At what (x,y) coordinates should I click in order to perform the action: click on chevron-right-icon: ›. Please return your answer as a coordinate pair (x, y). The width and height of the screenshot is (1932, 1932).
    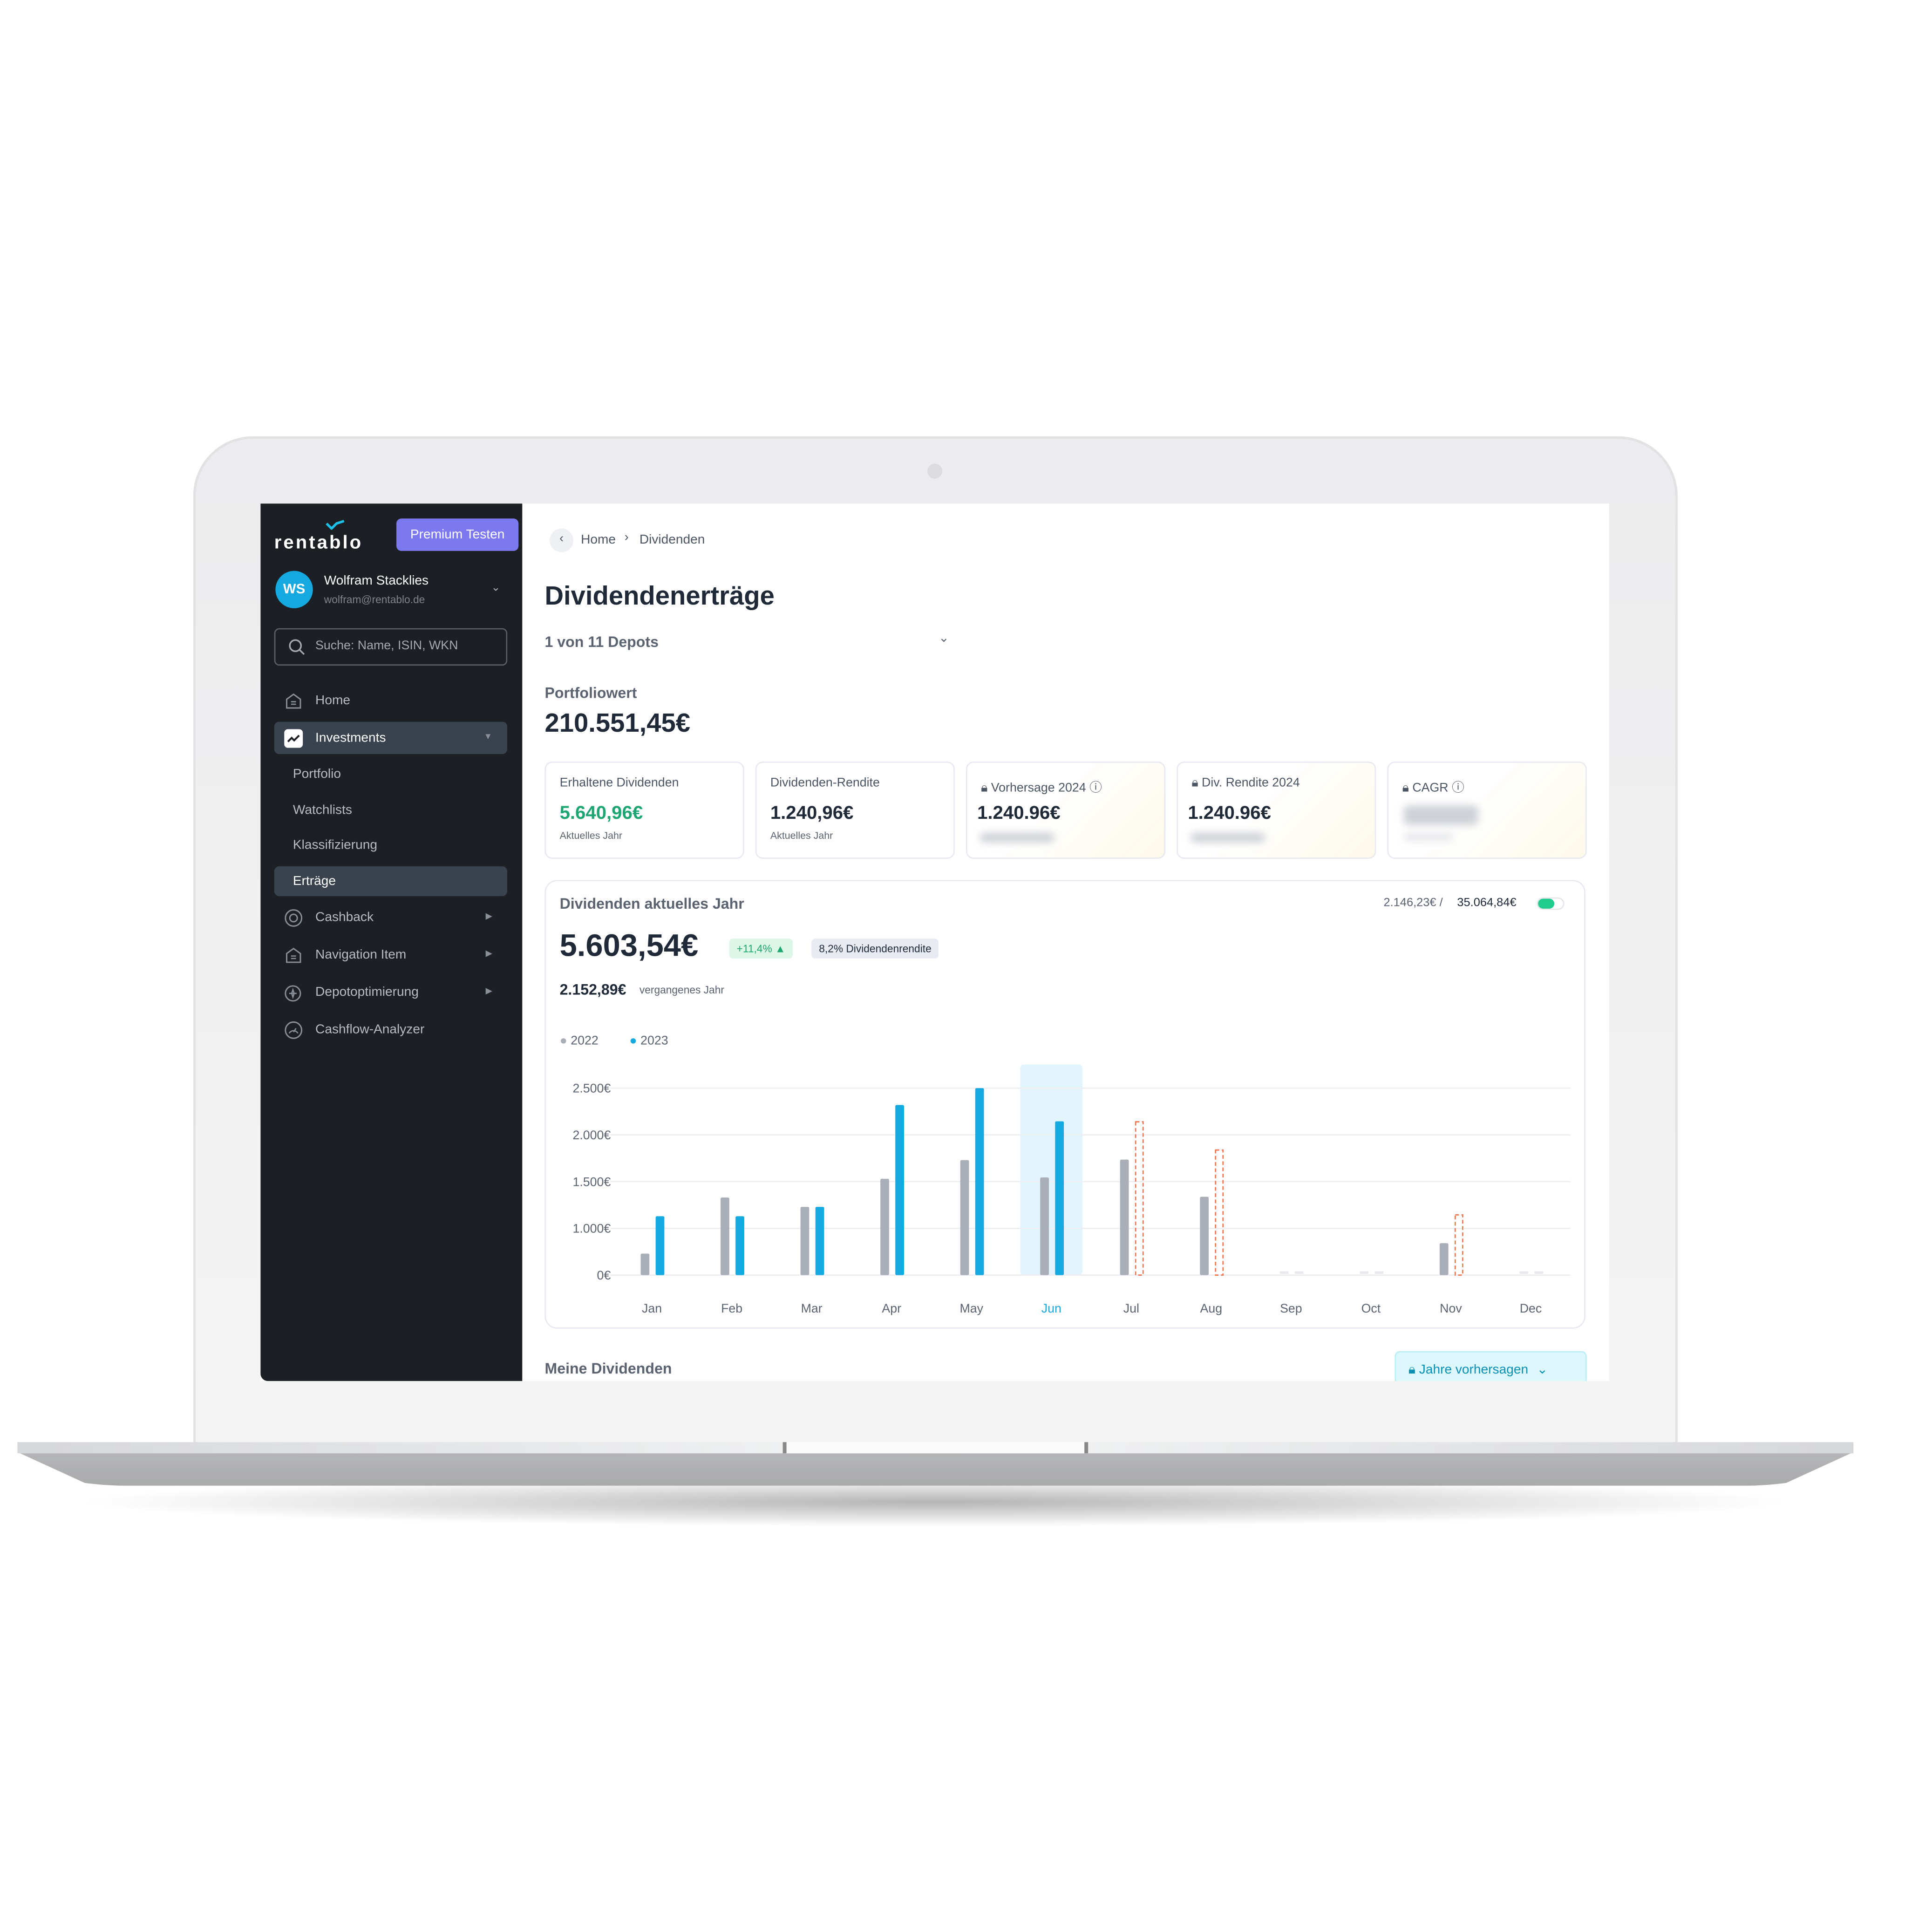
    Looking at the image, I should click on (626, 538).